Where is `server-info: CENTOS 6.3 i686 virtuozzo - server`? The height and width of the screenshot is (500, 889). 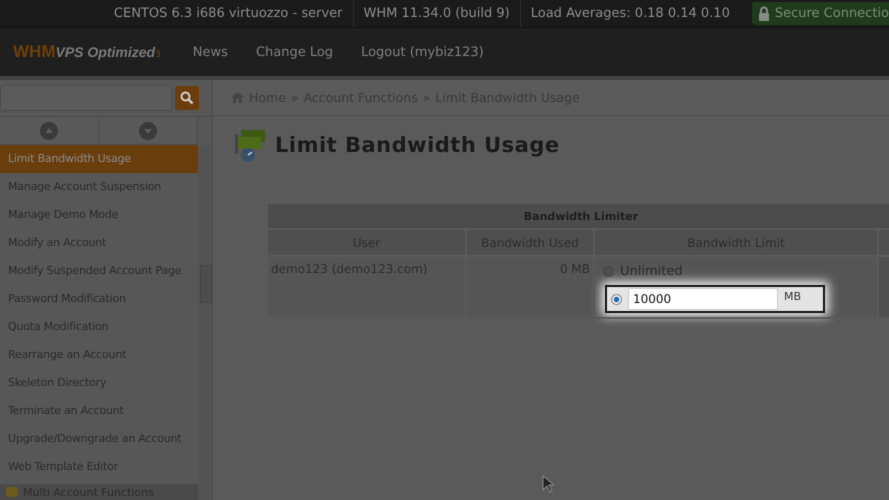 server-info: CENTOS 6.3 i686 virtuozzo - server is located at coordinates (228, 14).